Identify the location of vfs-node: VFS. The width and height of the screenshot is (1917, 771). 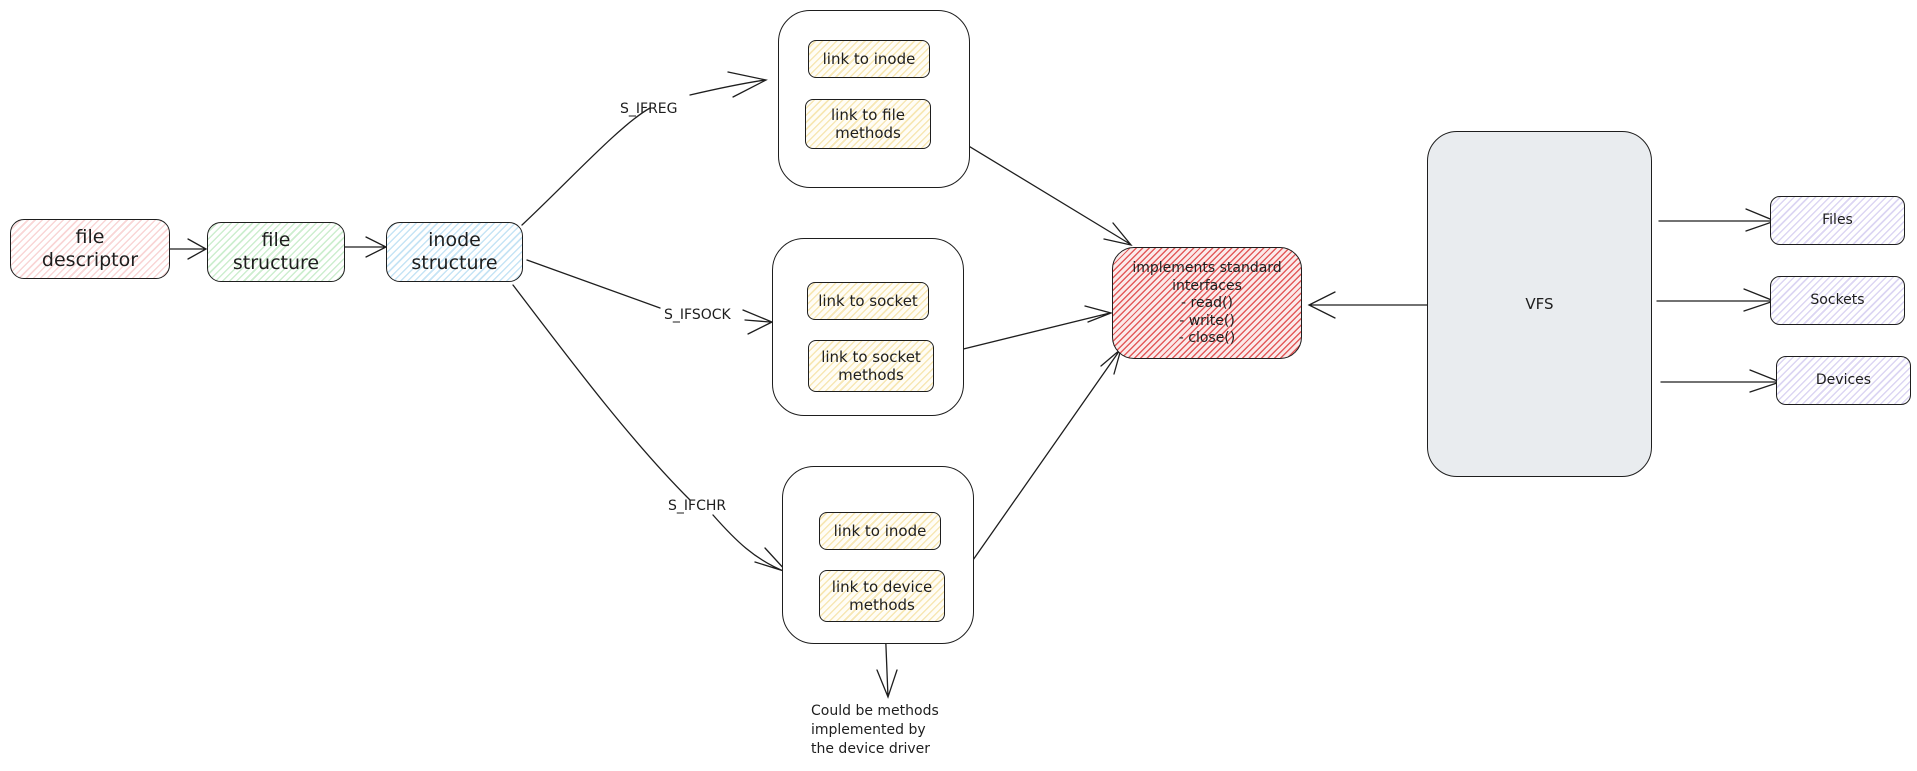
(1539, 304).